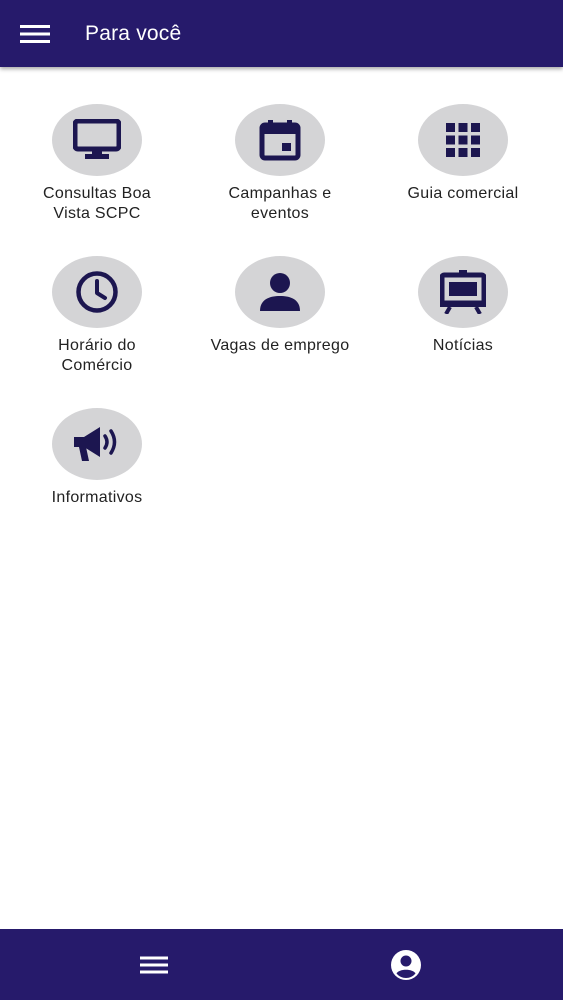  I want to click on account-circle-icon, so click(406, 964).